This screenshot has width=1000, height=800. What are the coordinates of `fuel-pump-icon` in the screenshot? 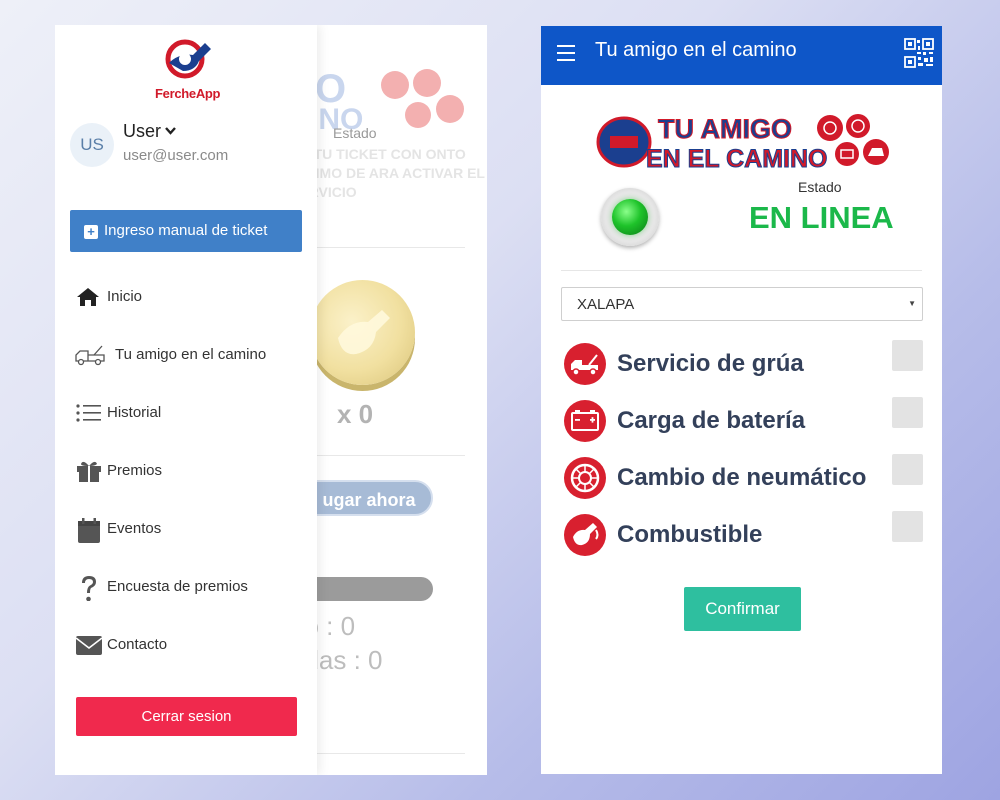 It's located at (585, 535).